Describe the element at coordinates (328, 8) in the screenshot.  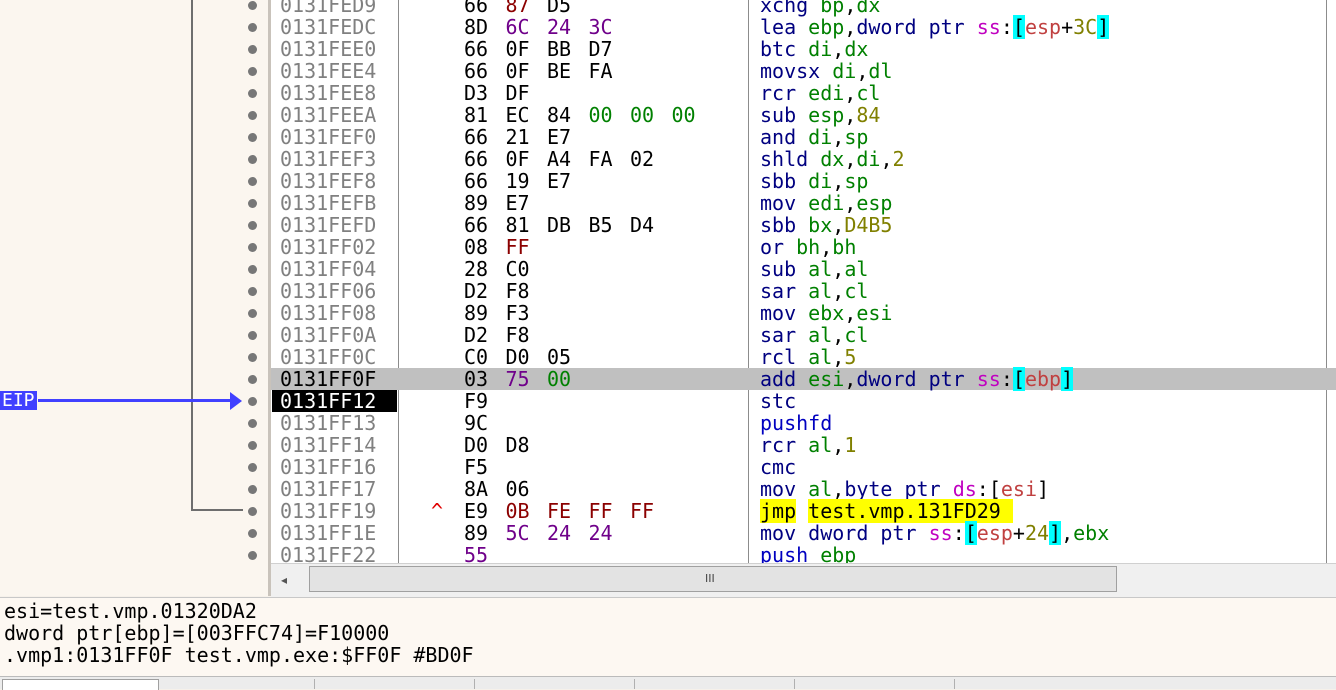
I see `instruction-address: 0131FED9` at that location.